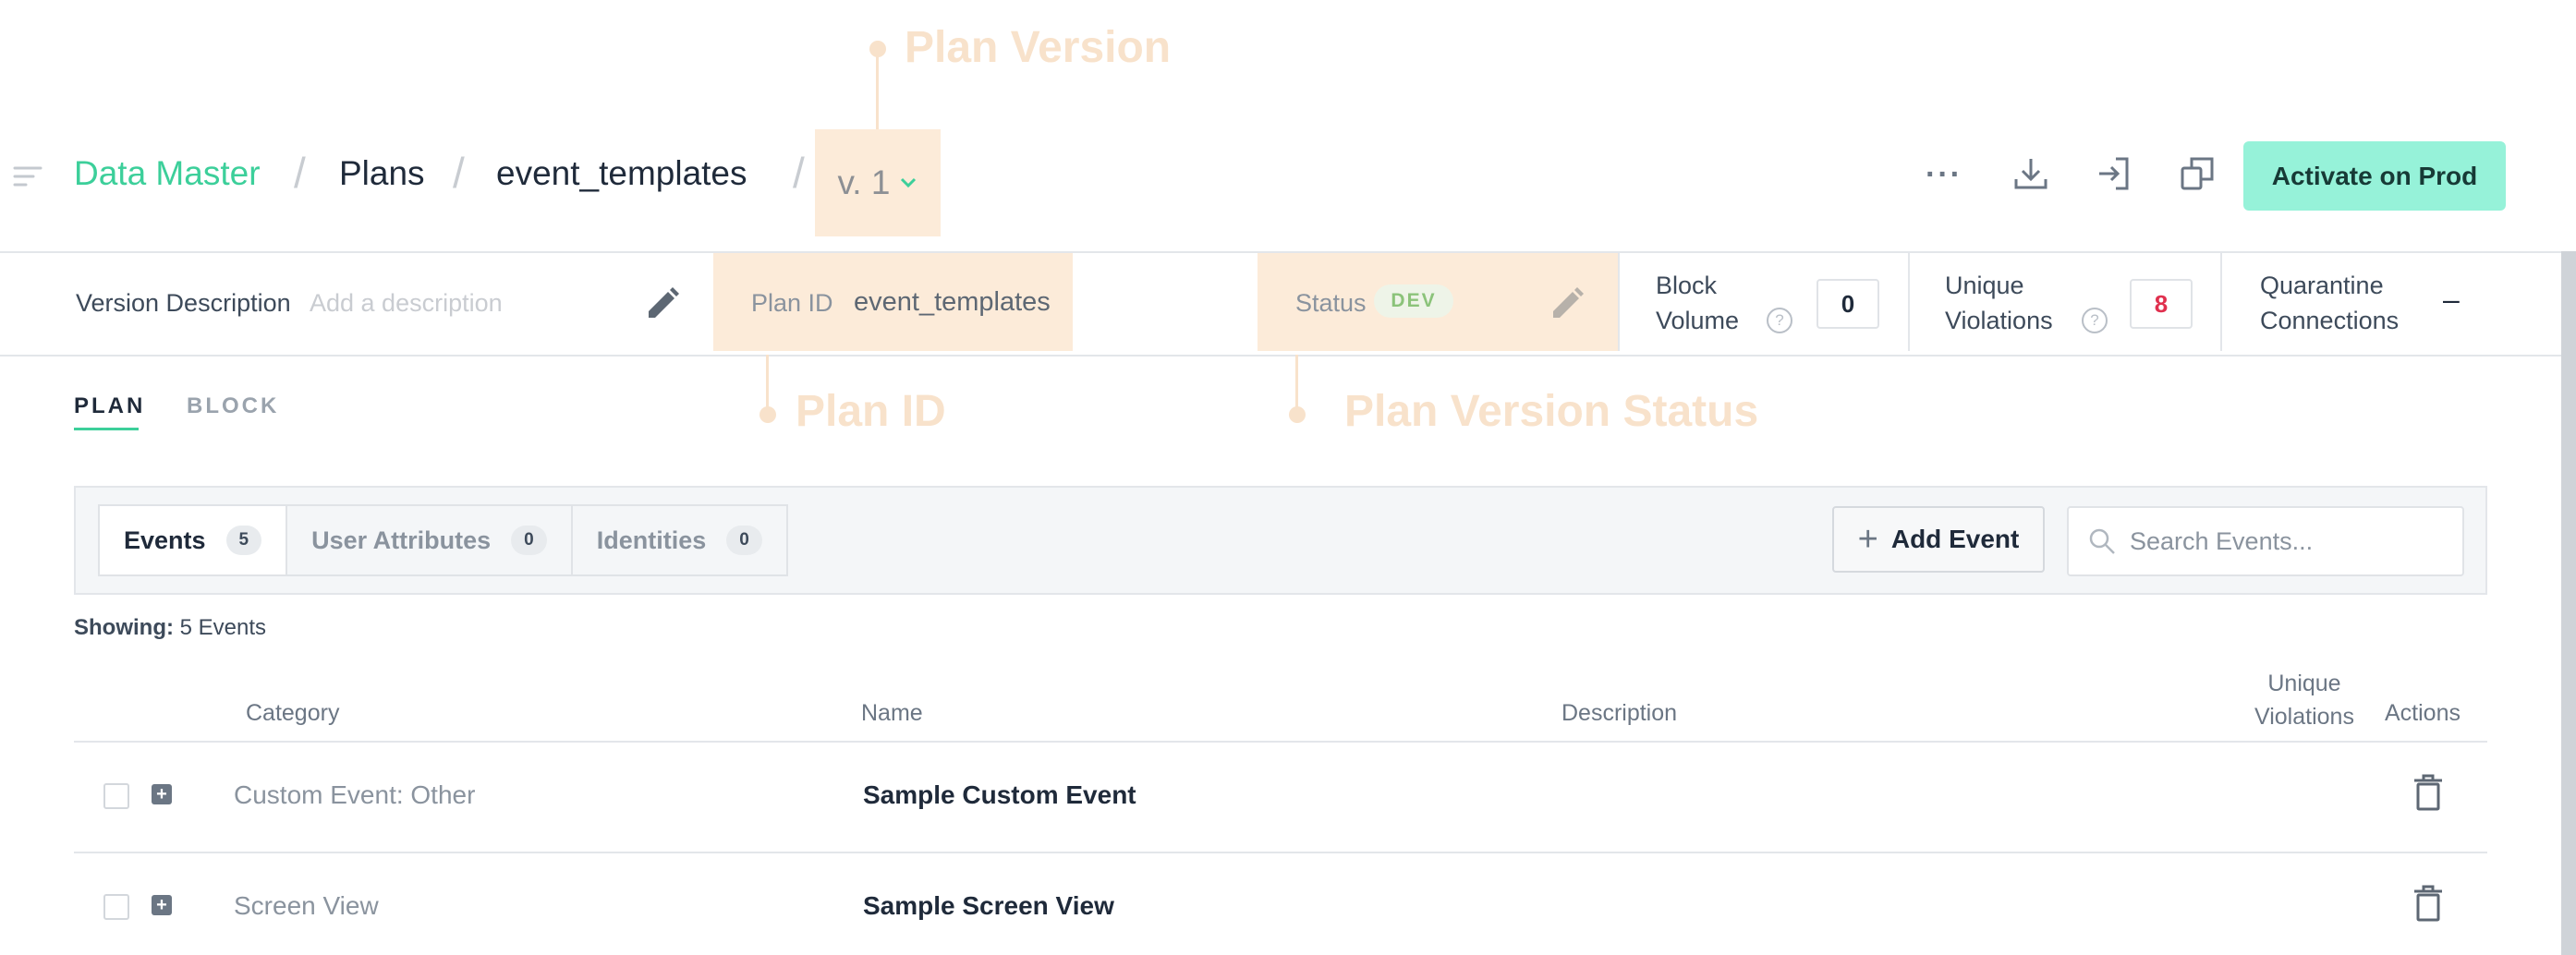  I want to click on chevron-down-icon, so click(908, 183).